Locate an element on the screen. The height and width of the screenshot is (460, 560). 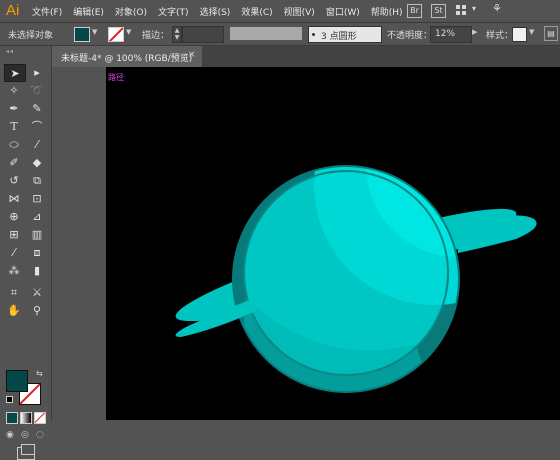
menu-select: 选择(S) is located at coordinates (215, 11).